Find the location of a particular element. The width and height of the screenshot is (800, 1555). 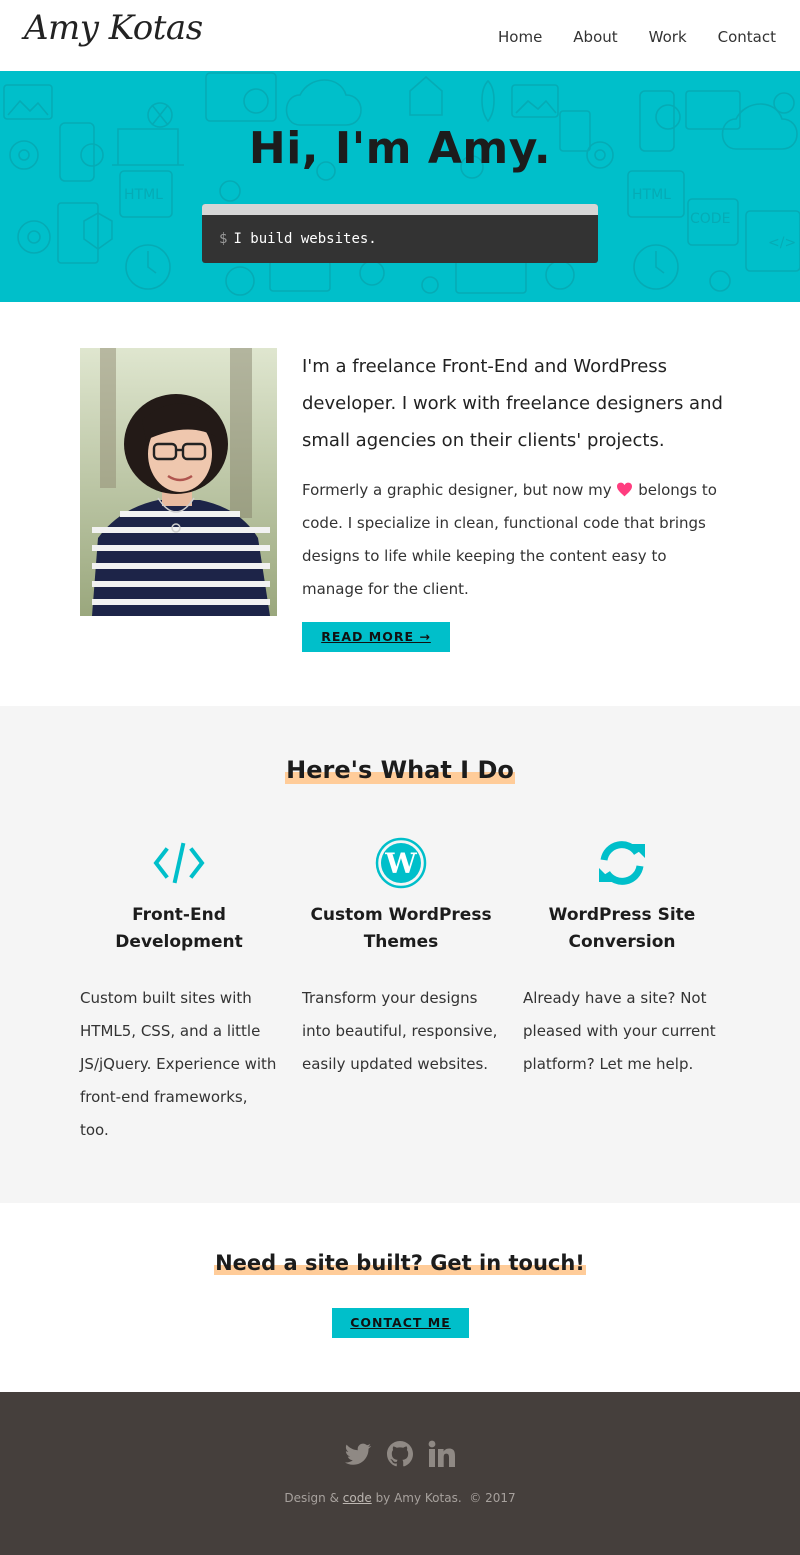

linkedin-icon is located at coordinates (442, 1454).